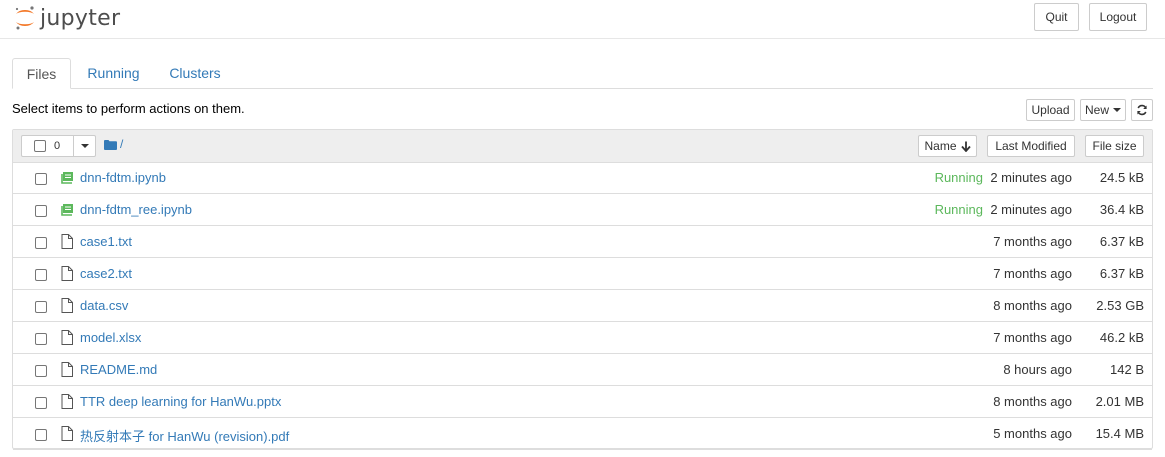 The image size is (1165, 457). I want to click on sort-by-size-button: File size, so click(1114, 146).